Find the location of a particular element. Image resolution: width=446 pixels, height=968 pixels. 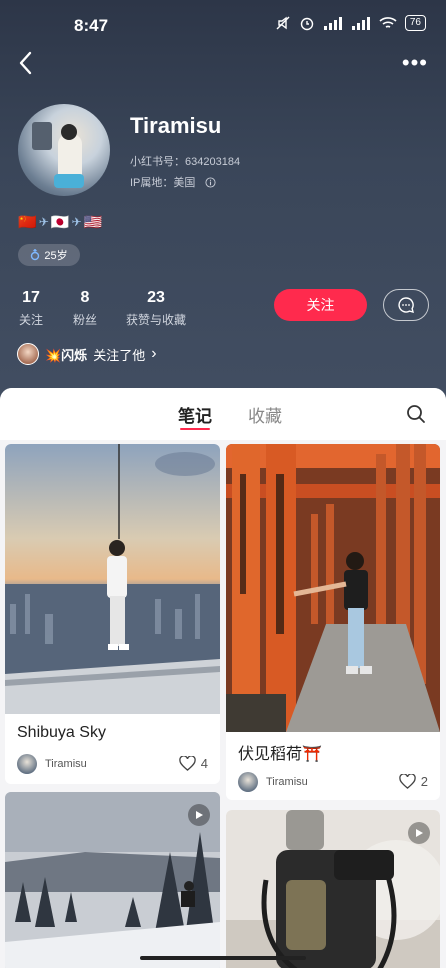

status-bar: 8:47 76 is located at coordinates (223, 25).